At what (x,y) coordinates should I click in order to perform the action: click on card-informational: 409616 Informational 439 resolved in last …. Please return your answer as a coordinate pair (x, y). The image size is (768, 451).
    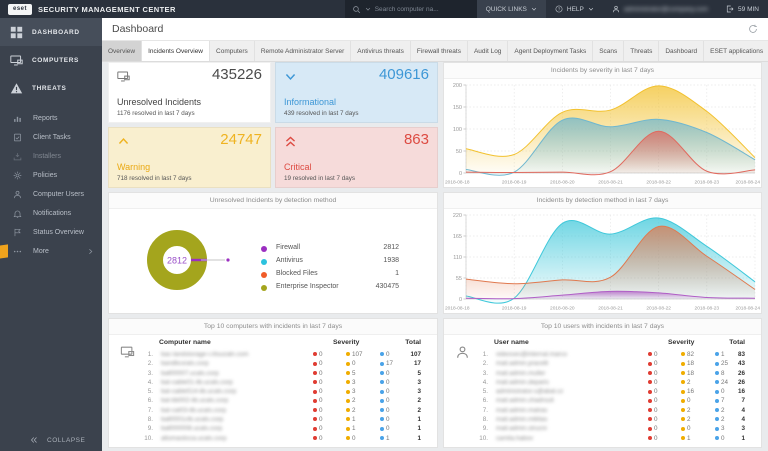
    Looking at the image, I should click on (356, 92).